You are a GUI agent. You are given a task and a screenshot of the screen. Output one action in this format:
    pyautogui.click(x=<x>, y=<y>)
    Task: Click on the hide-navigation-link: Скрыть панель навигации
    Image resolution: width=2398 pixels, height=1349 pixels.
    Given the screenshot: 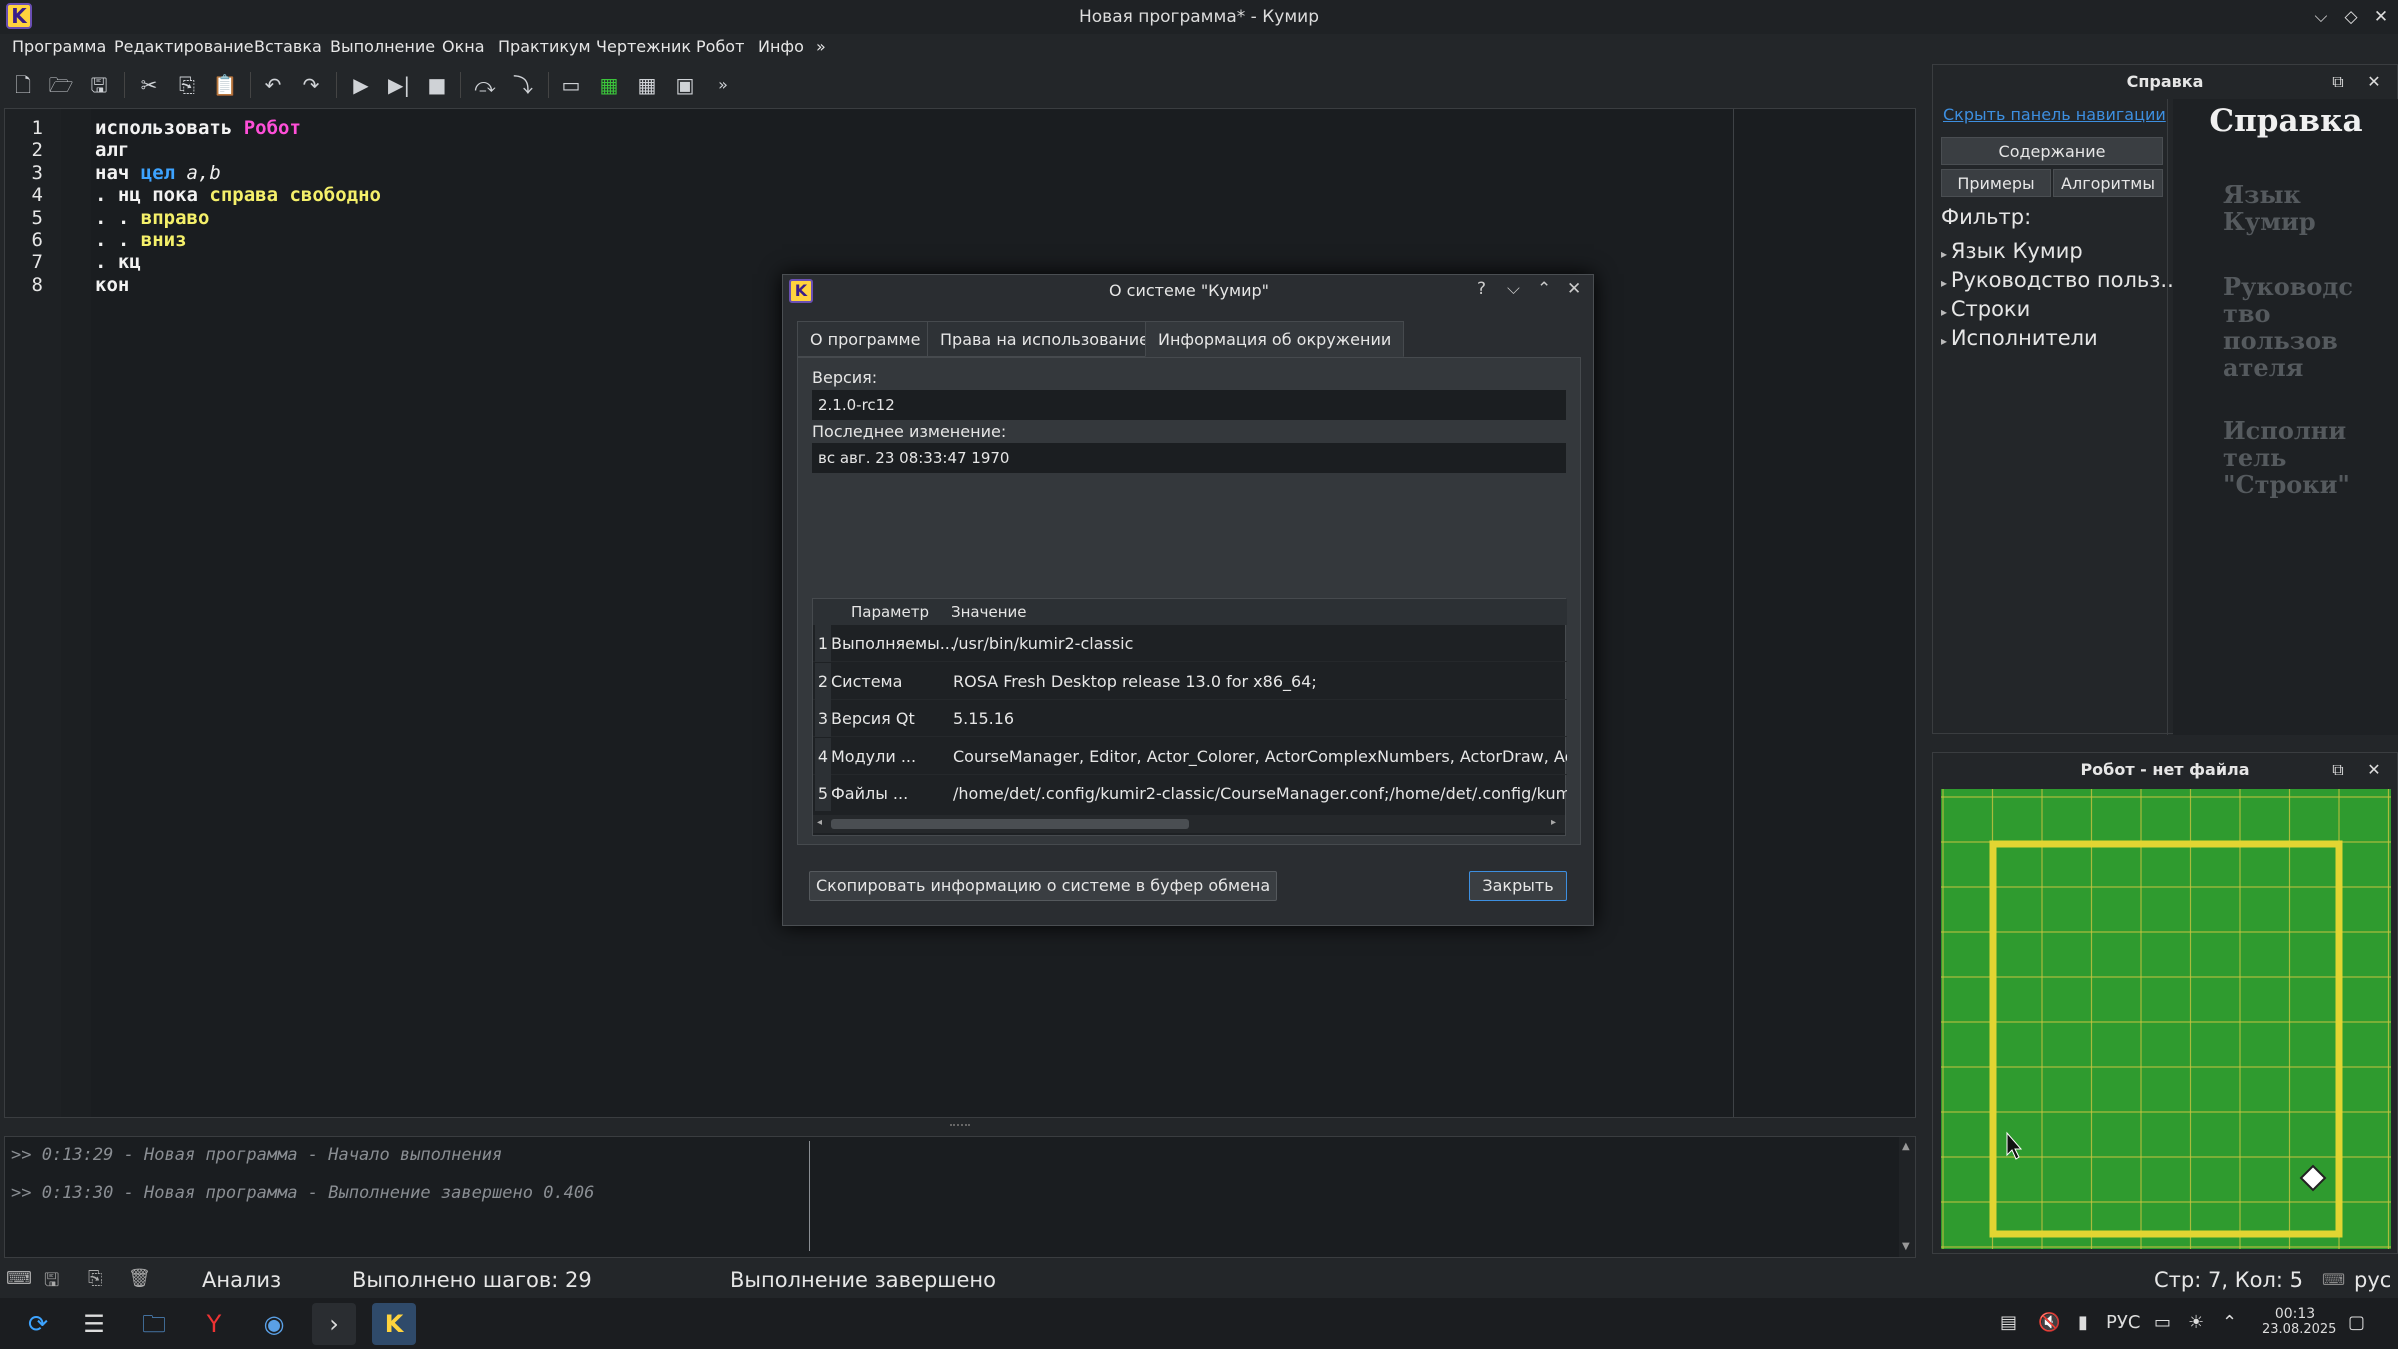 What is the action you would take?
    pyautogui.click(x=2054, y=114)
    